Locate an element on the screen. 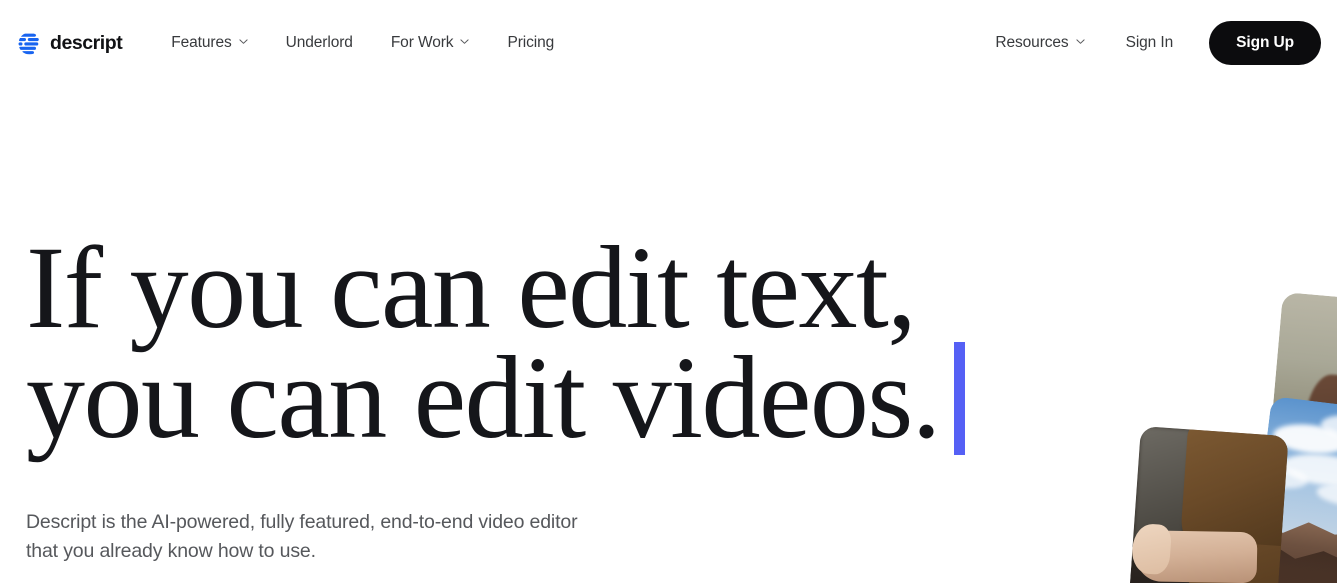 This screenshot has width=1337, height=583. secondary-nav-links: Resources Sign In Sign Up is located at coordinates (1148, 43).